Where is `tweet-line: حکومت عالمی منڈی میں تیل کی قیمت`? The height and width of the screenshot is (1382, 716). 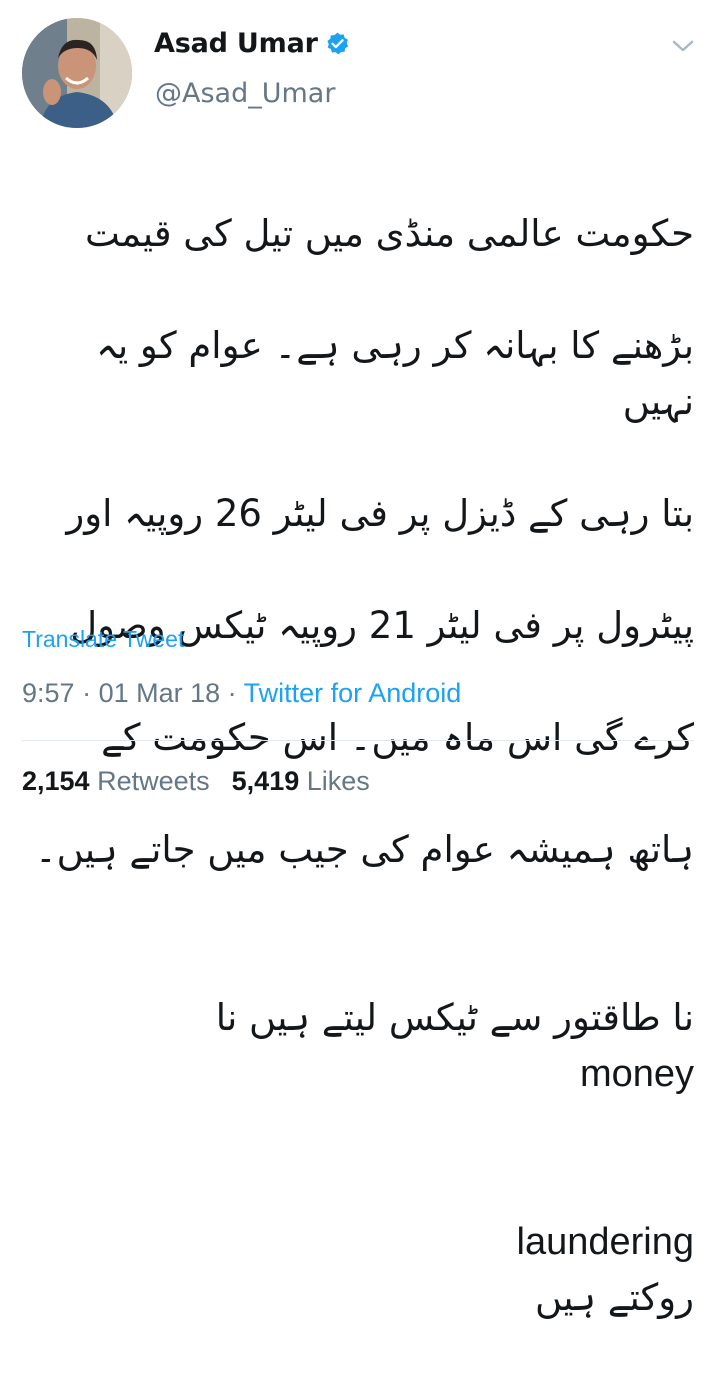 tweet-line: حکومت عالمی منڈی میں تیل کی قیمت is located at coordinates (389, 233).